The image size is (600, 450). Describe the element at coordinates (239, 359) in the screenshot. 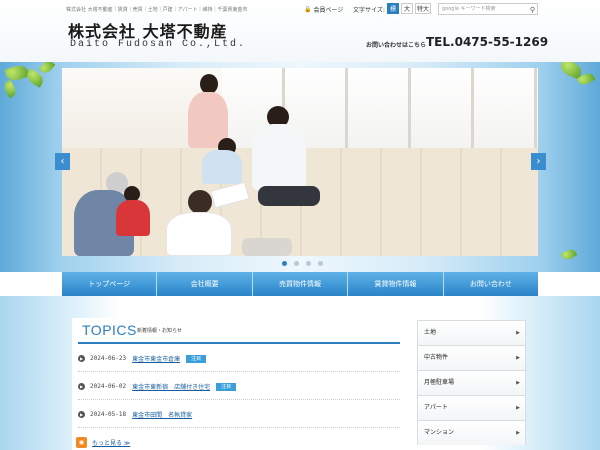

I see `news-item: ▶ 2024-06-23 東金市東金市倉庫 注目` at that location.